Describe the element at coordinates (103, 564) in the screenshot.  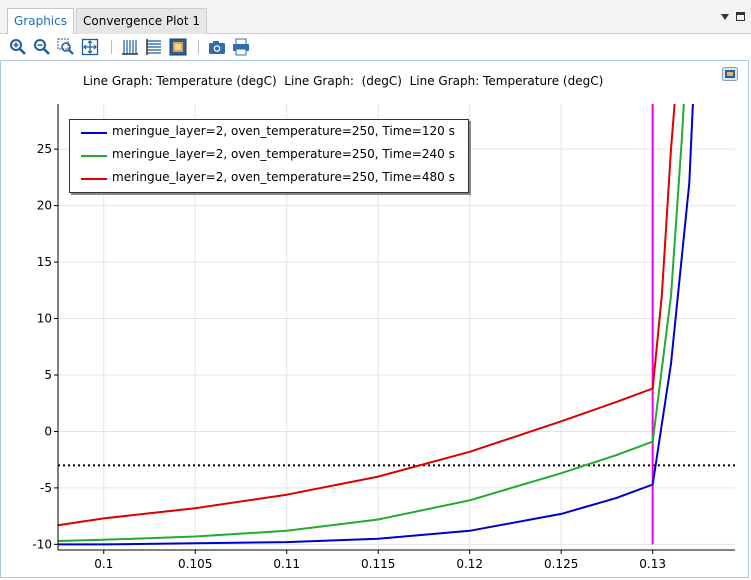
I see `x-tick-label: 0.1` at that location.